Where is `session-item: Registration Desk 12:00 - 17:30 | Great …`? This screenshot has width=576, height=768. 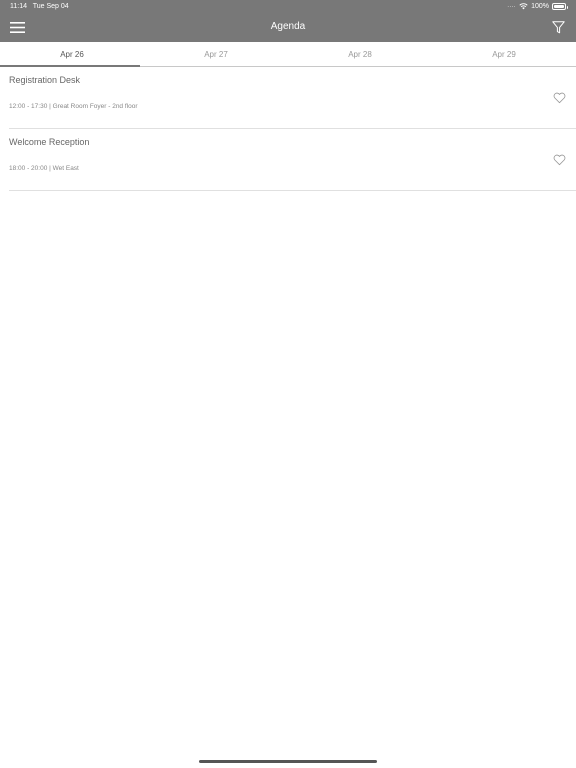
session-item: Registration Desk 12:00 - 17:30 | Great … is located at coordinates (292, 98).